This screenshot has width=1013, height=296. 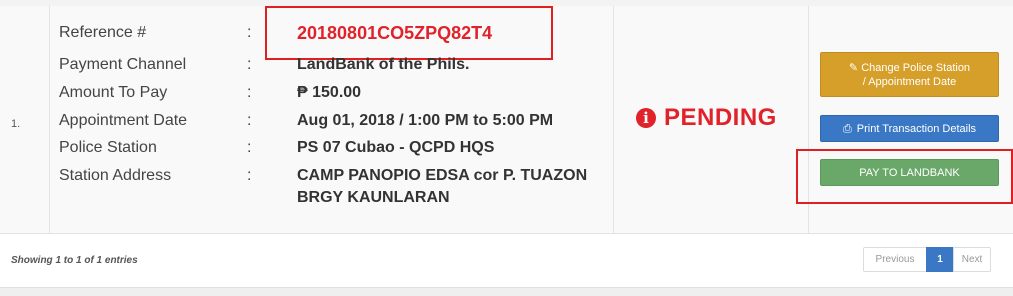 What do you see at coordinates (123, 120) in the screenshot?
I see `appointment-date-label: Appointment Date` at bounding box center [123, 120].